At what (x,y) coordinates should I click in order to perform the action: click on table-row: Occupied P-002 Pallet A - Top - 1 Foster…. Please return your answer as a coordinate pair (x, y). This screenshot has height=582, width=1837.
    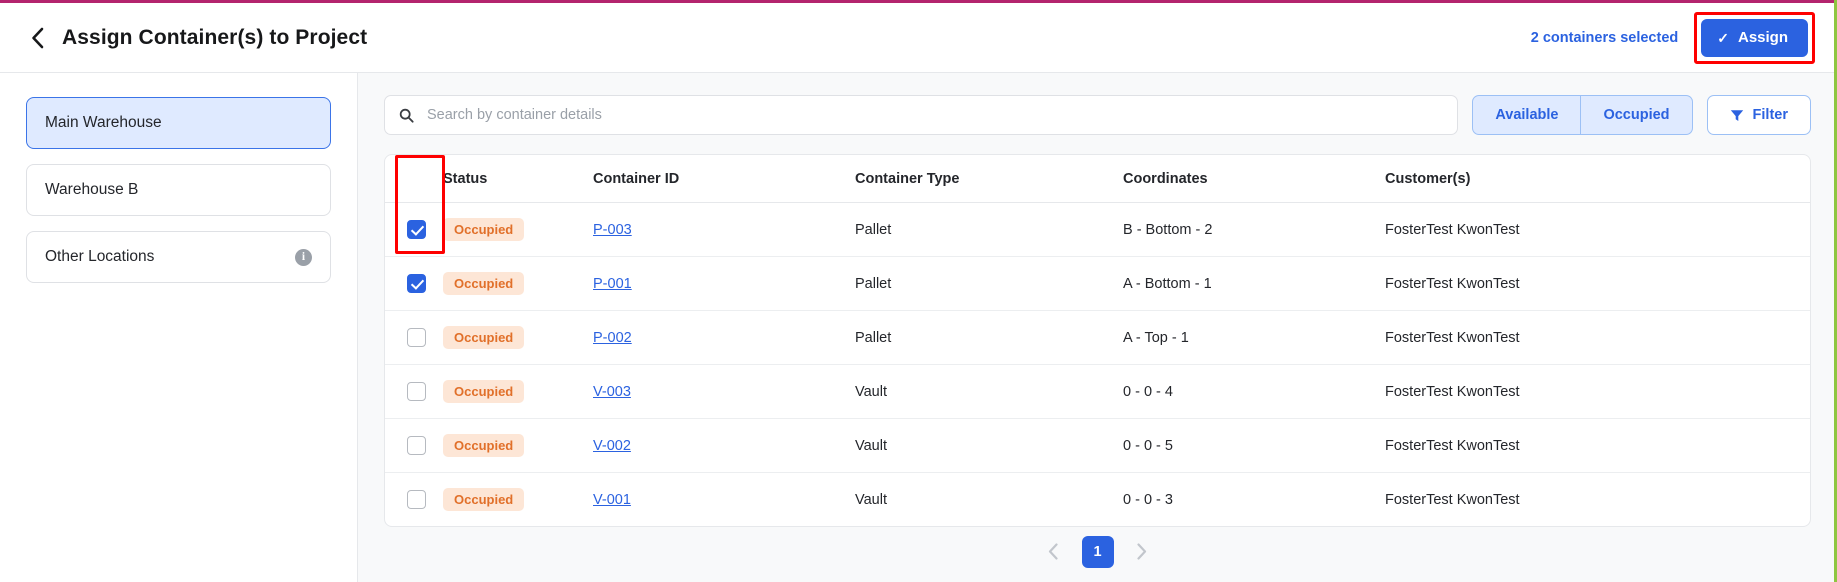
    Looking at the image, I should click on (1097, 337).